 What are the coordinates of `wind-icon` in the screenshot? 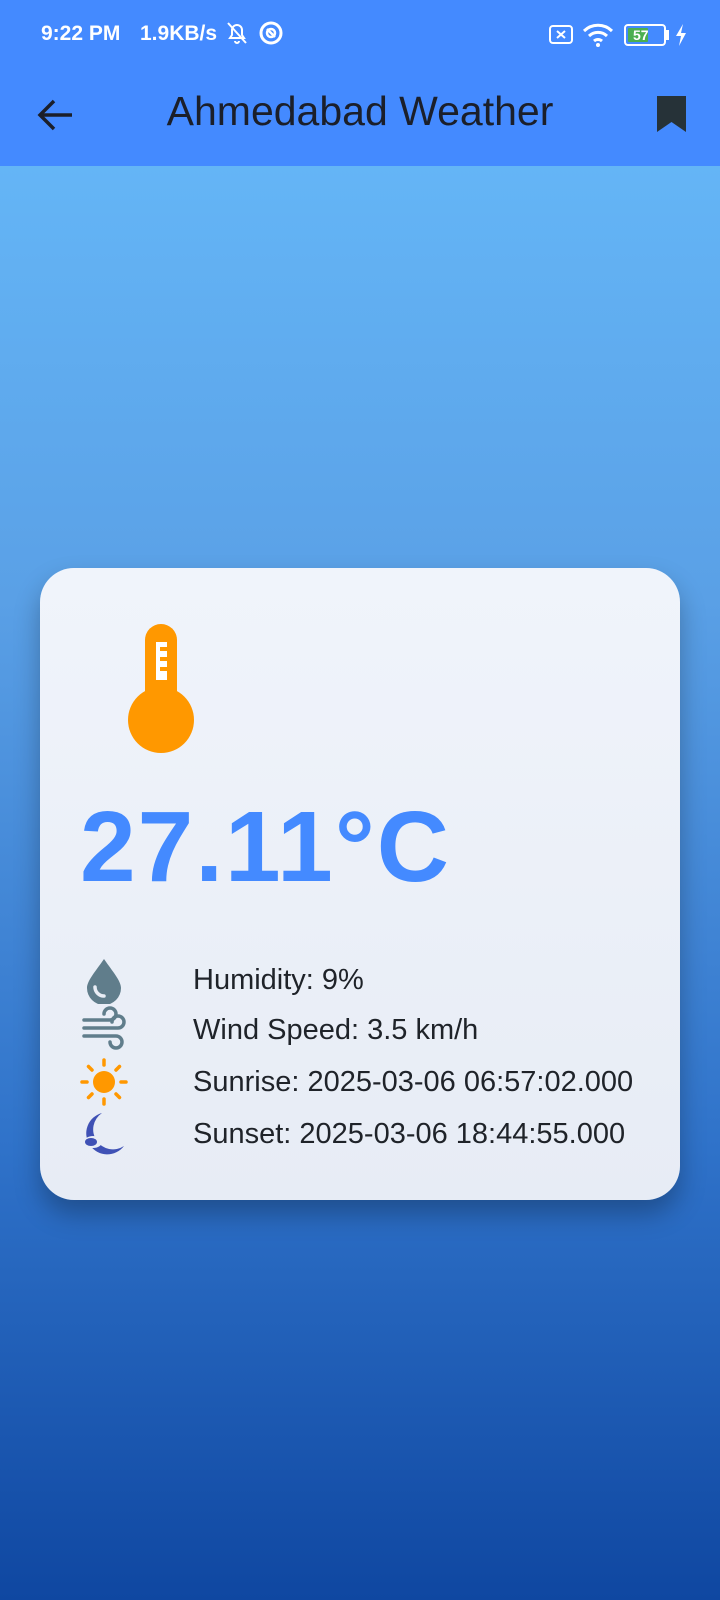 It's located at (104, 1028).